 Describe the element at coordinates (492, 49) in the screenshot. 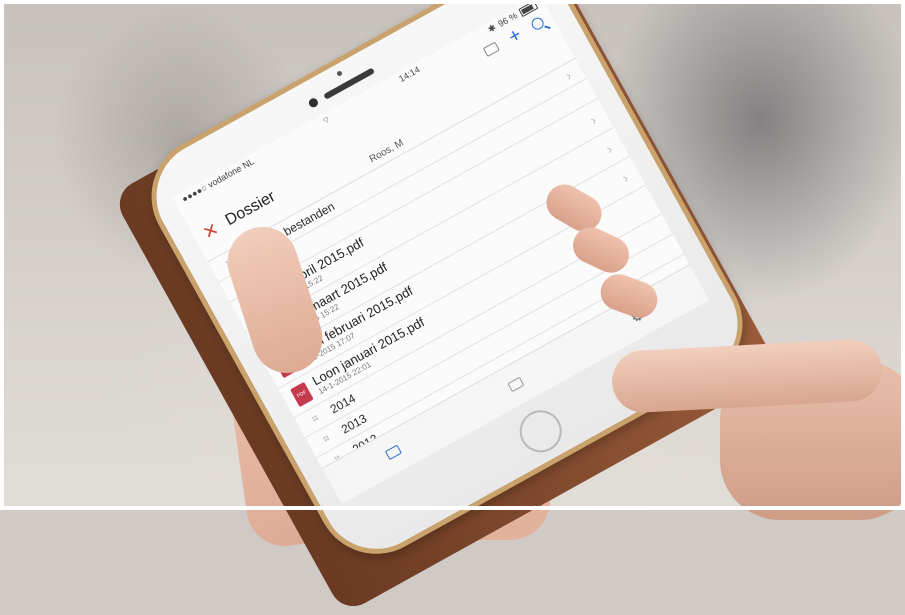

I see `folder-icon` at that location.